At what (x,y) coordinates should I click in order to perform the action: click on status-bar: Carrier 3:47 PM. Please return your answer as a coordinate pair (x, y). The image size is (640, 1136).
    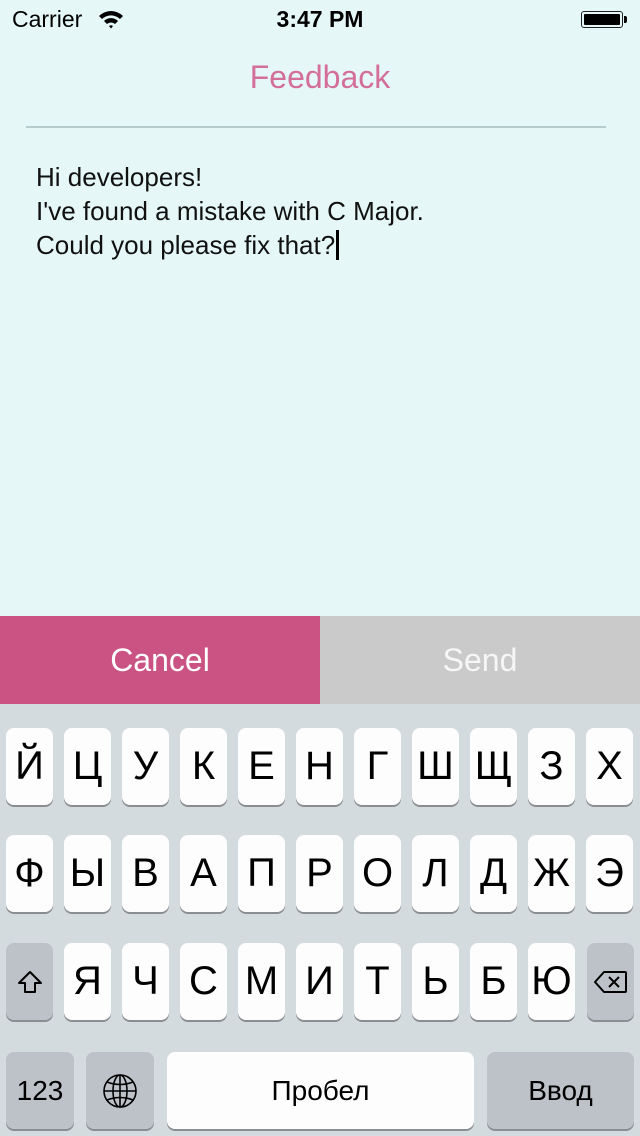
    Looking at the image, I should click on (320, 20).